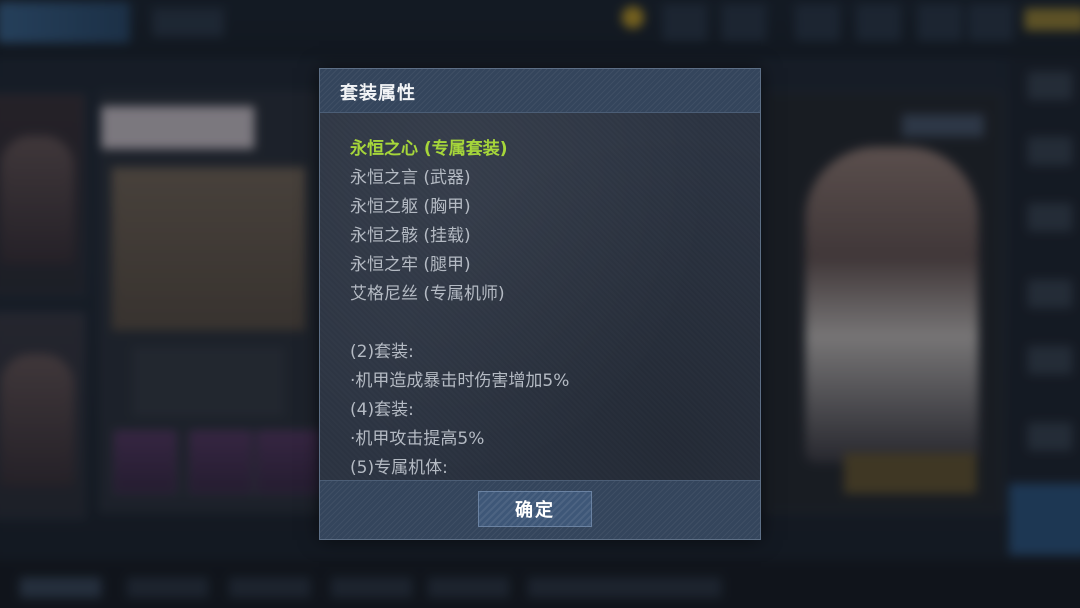 This screenshot has height=608, width=1080. I want to click on bonus-effect: ·机甲攻击提高5%, so click(417, 439).